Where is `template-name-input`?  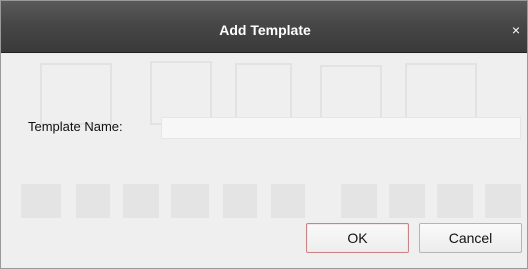
template-name-input is located at coordinates (341, 128).